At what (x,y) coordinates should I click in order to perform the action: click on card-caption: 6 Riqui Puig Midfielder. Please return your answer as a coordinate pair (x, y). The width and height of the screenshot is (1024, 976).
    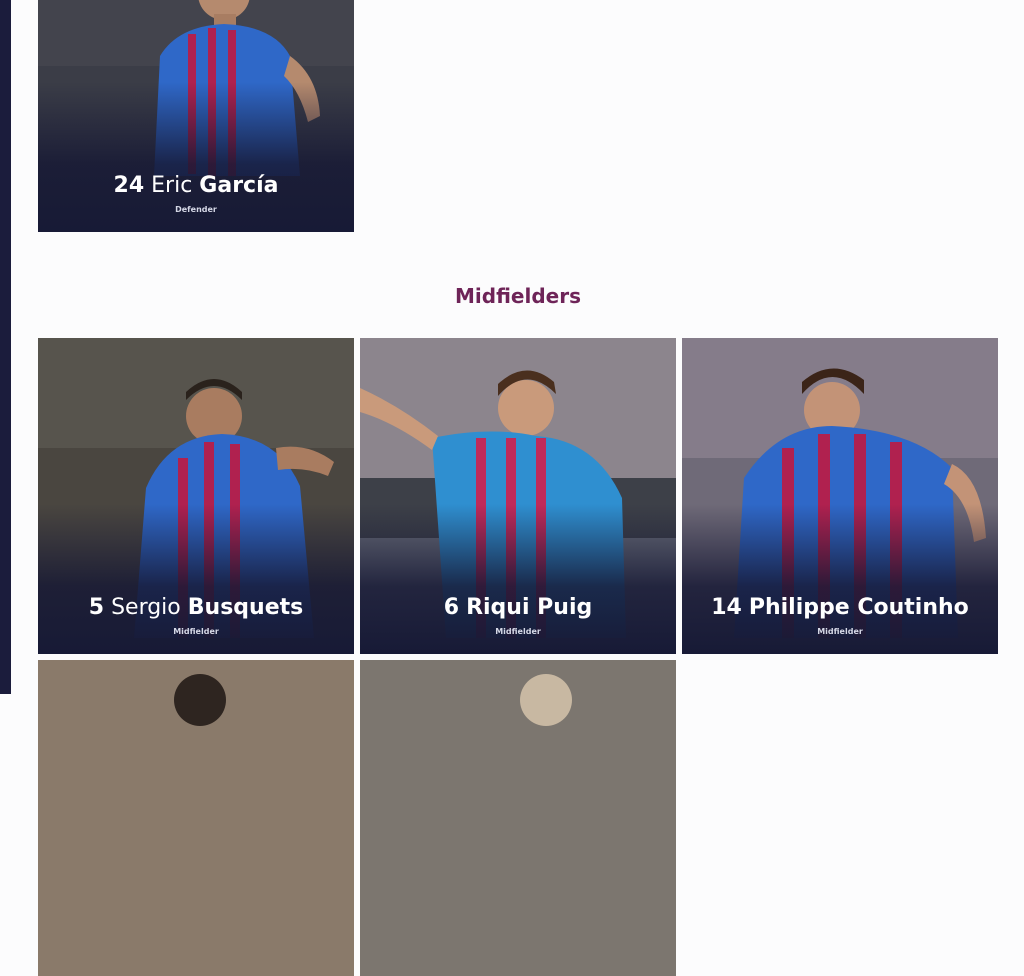
    Looking at the image, I should click on (518, 615).